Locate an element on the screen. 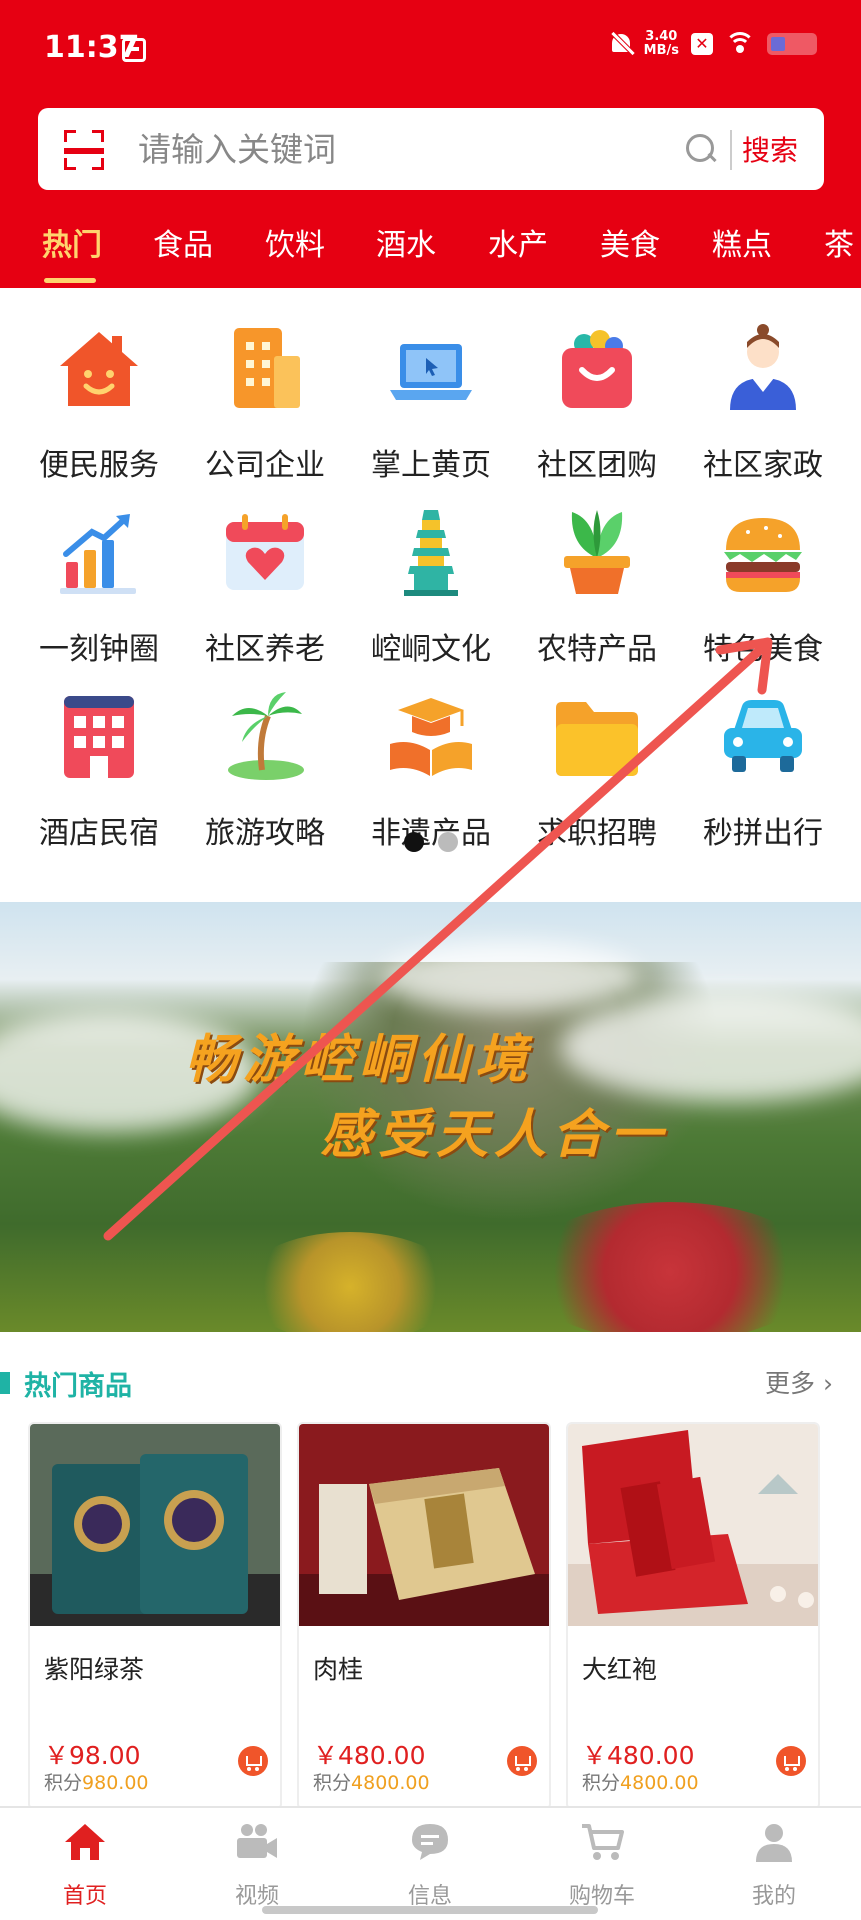 The width and height of the screenshot is (861, 1920). video-camera-icon is located at coordinates (257, 1841).